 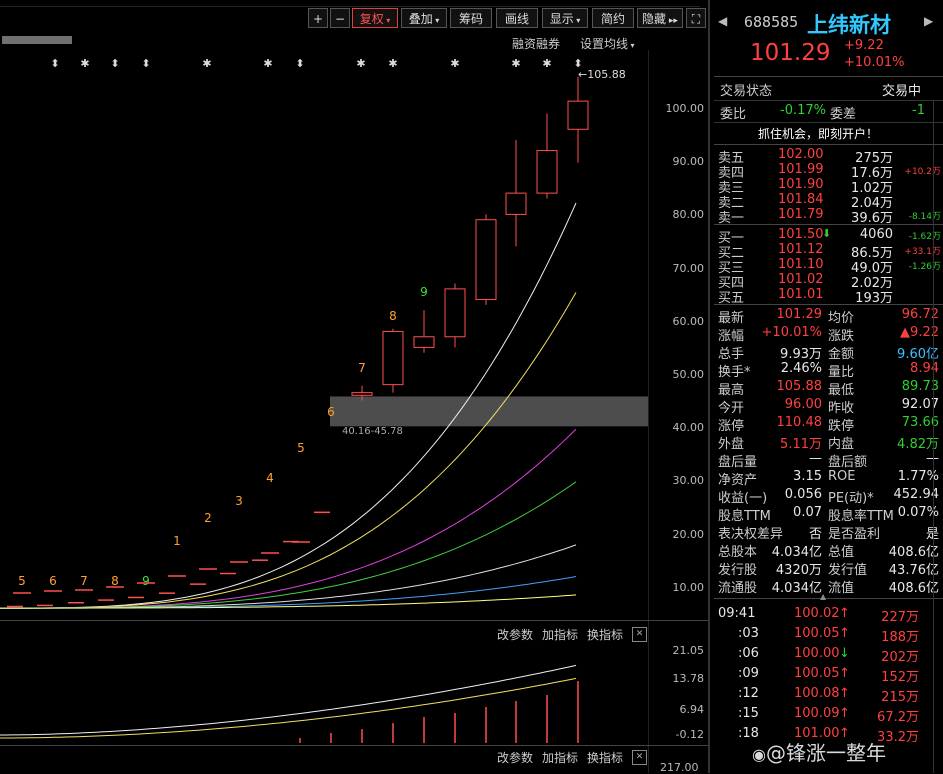 I want to click on tick-row: :03 100.05 ↑ 188万, so click(x=828, y=635).